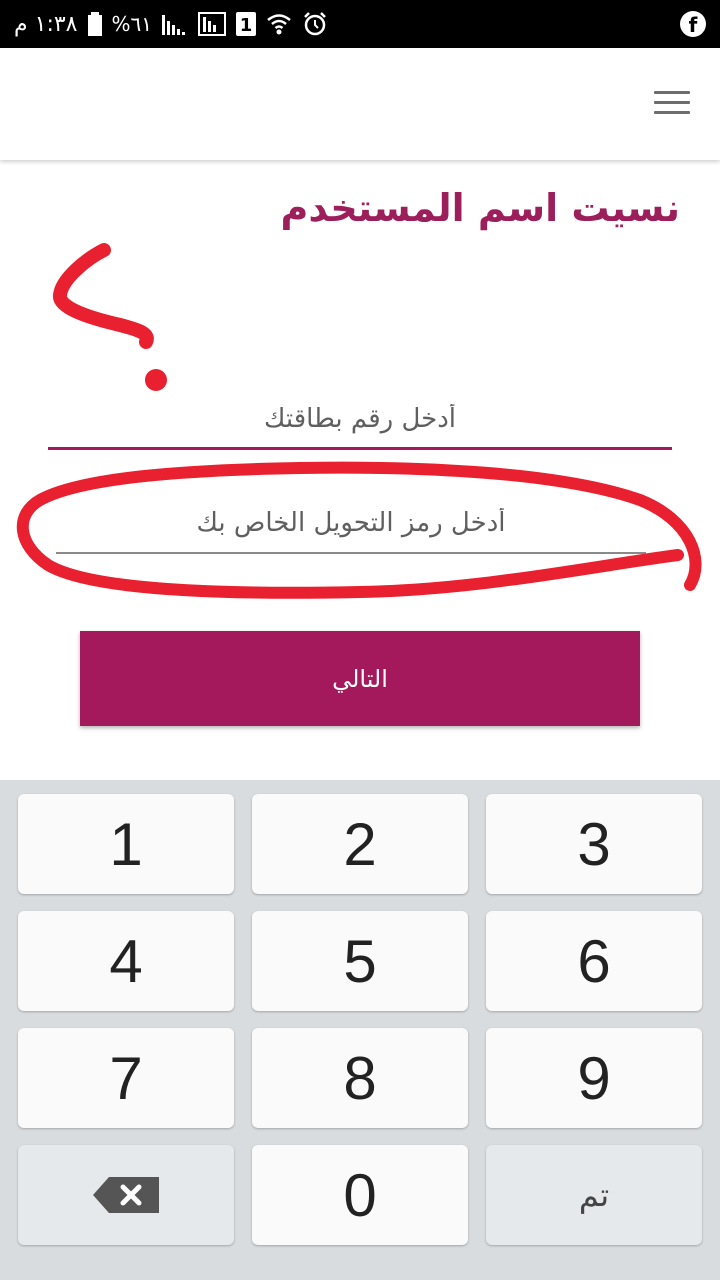 Image resolution: width=720 pixels, height=1280 pixels. I want to click on next-button: التالي, so click(360, 678).